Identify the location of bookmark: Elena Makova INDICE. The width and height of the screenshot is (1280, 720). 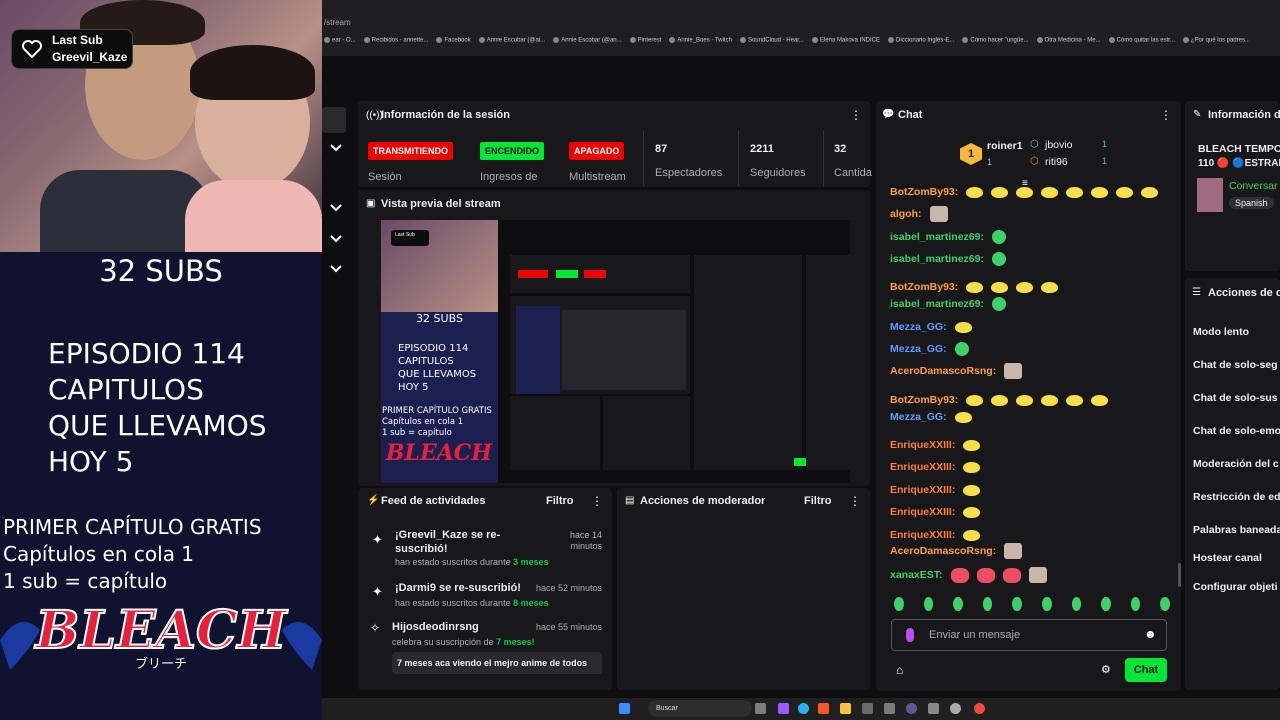
(846, 44).